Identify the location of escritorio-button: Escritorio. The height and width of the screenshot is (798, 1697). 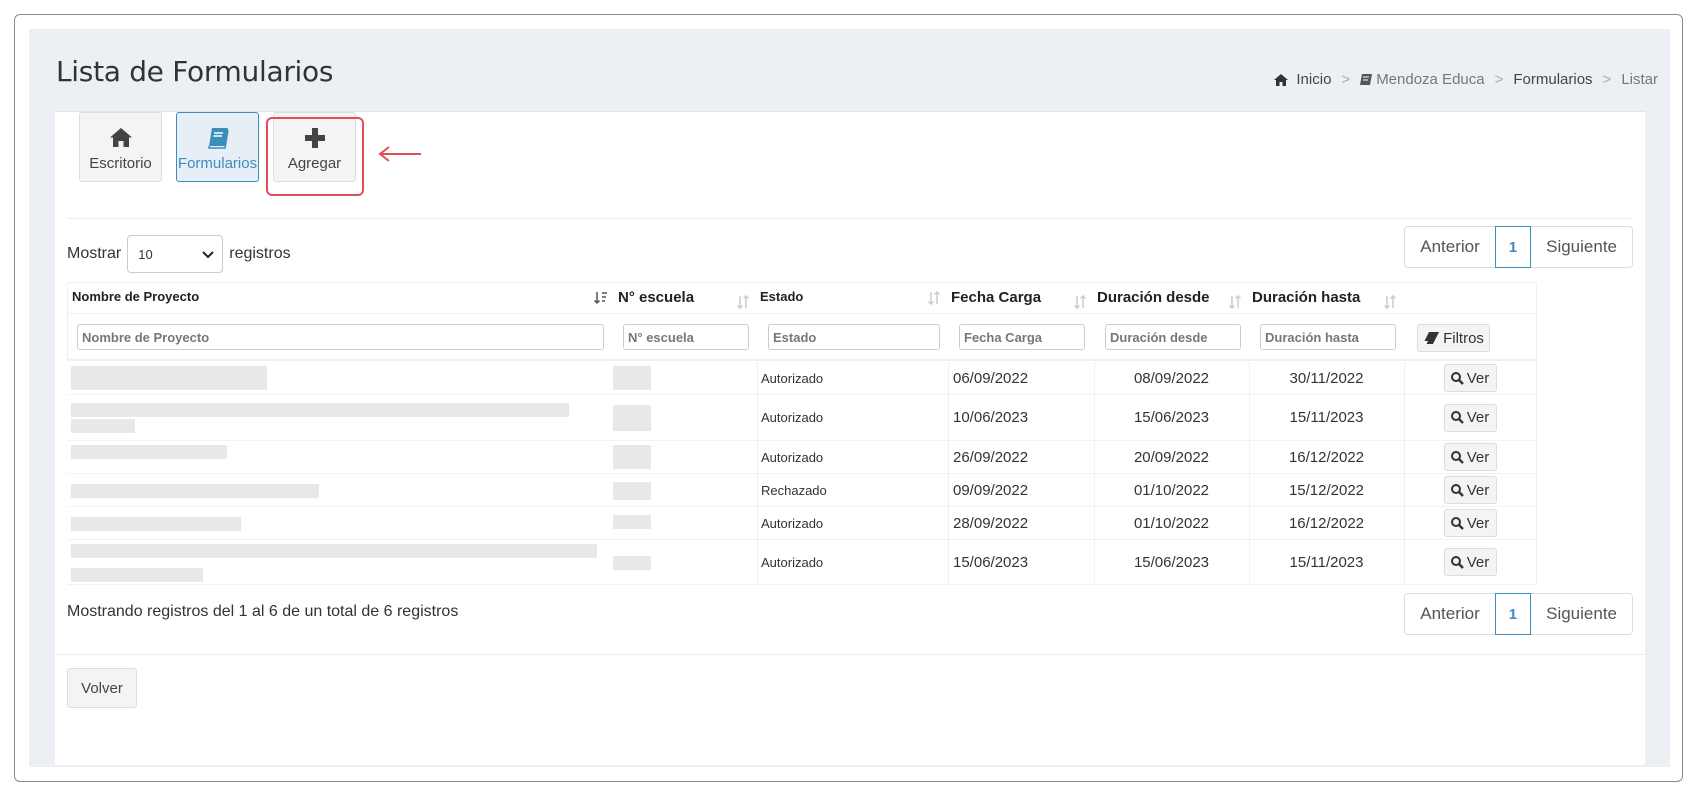
(120, 147).